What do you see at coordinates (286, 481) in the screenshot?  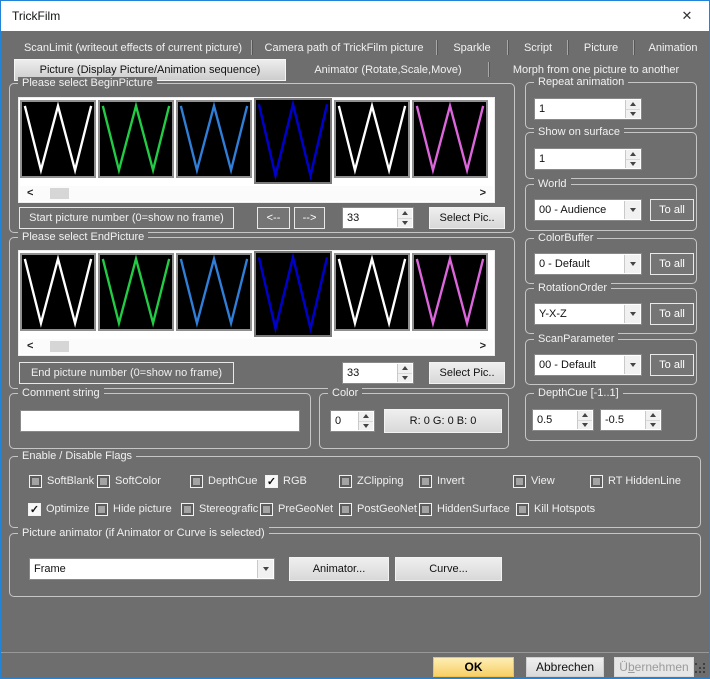 I see `checkbox-rgb: RGB` at bounding box center [286, 481].